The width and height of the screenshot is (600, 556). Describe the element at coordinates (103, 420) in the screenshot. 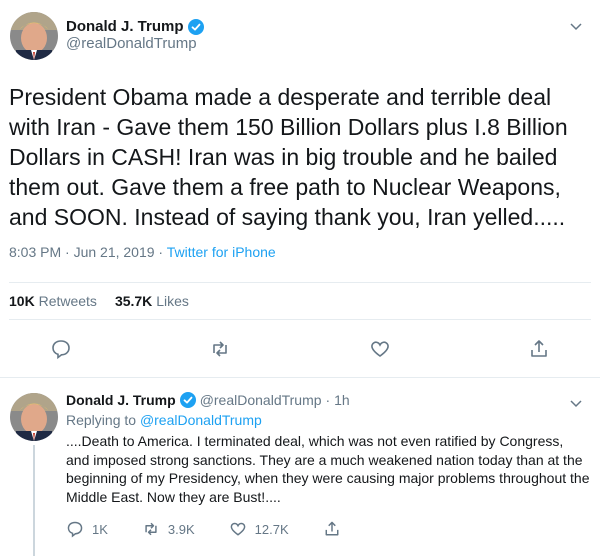

I see `replying-to-label: Replying to` at that location.